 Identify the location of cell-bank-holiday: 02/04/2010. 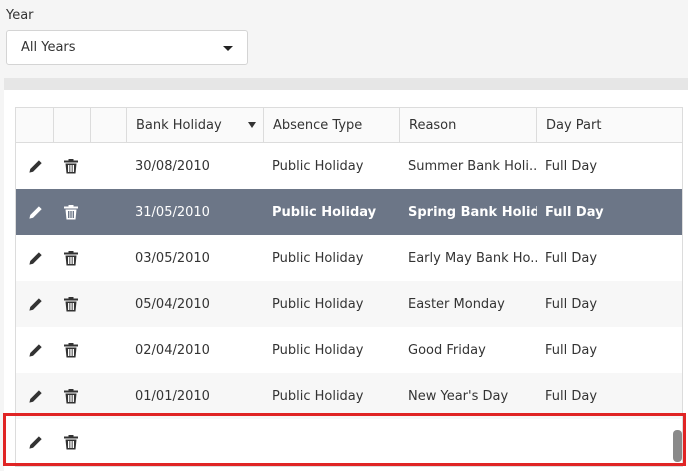
(172, 350).